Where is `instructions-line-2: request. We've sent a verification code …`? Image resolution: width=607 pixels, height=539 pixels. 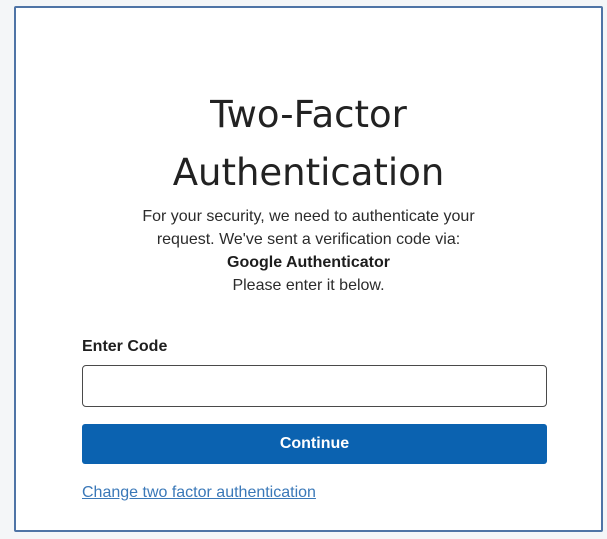 instructions-line-2: request. We've sent a verification code … is located at coordinates (308, 239).